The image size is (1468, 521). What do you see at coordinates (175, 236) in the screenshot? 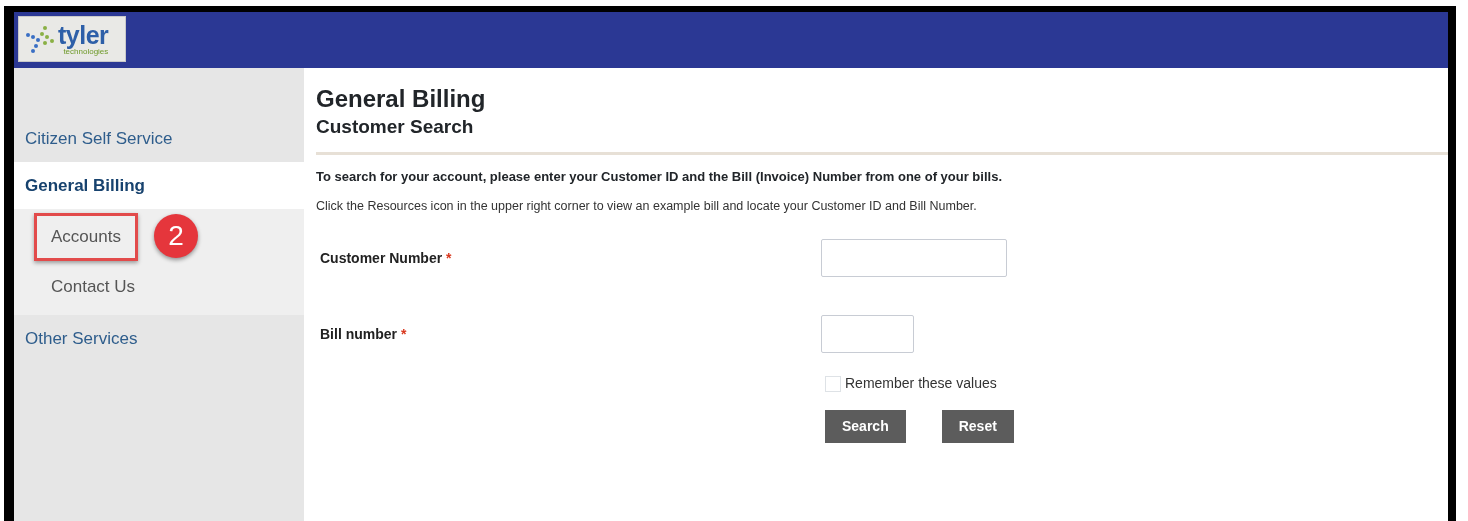
I see `step-callout: 2` at bounding box center [175, 236].